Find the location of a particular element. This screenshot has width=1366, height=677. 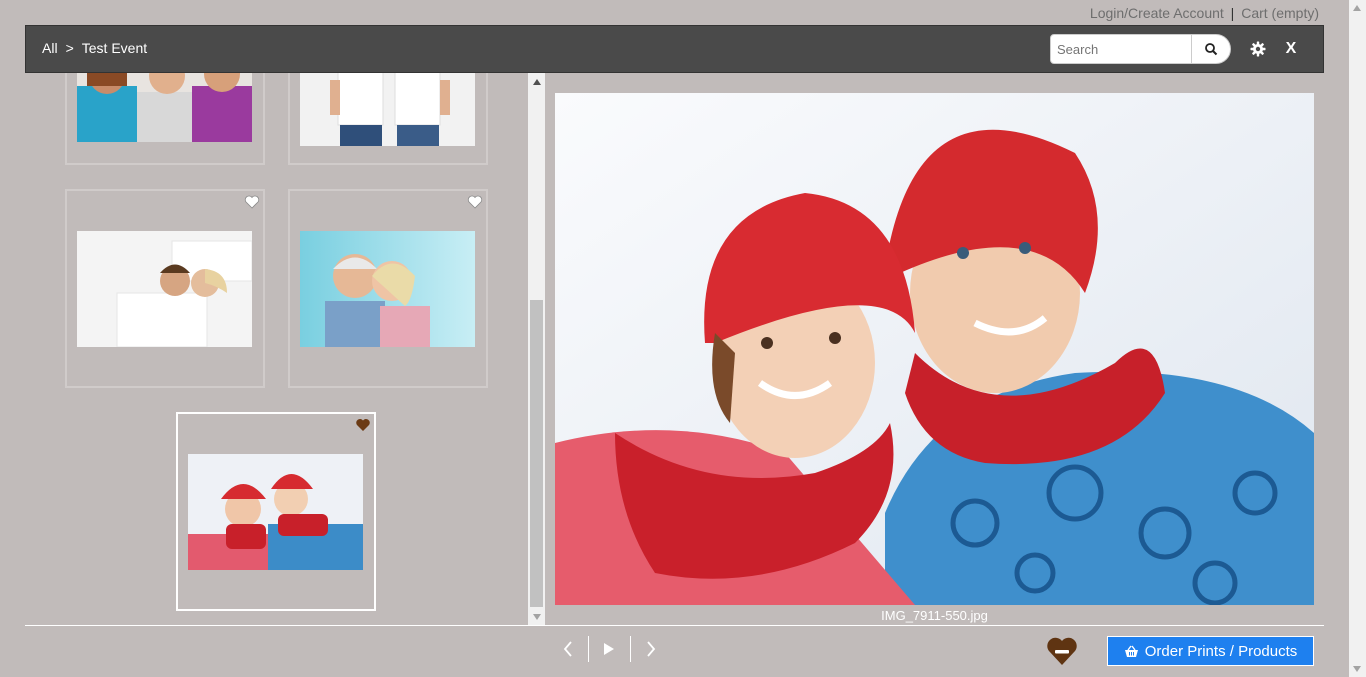

next-button is located at coordinates (651, 649).